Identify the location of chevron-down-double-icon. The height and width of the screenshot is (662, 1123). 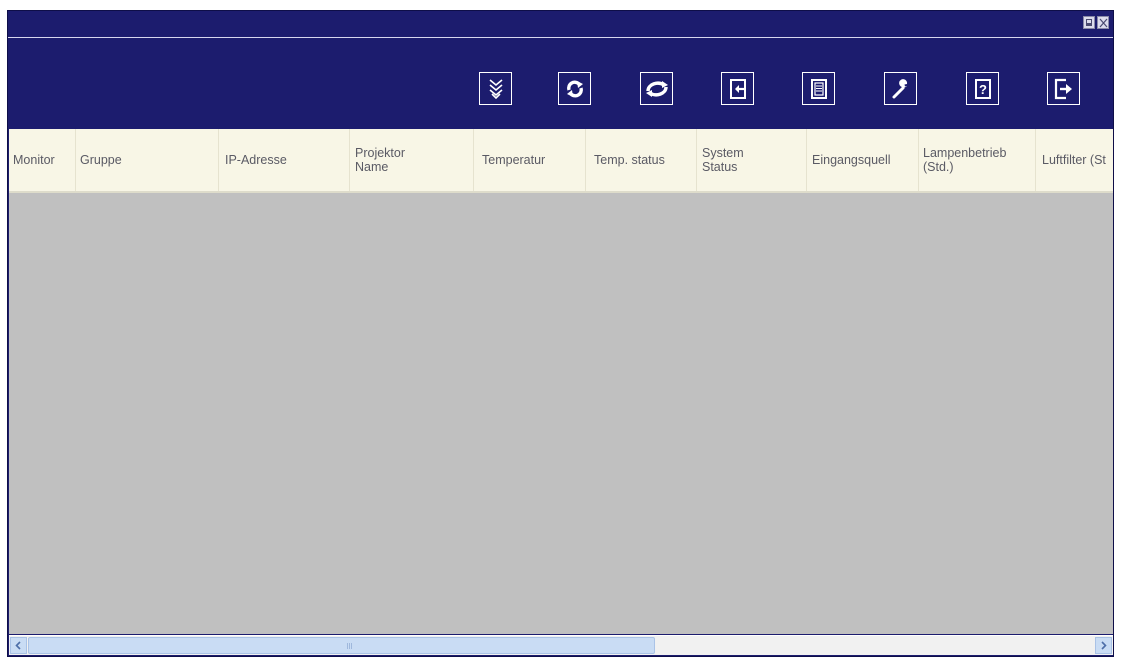
(495, 88).